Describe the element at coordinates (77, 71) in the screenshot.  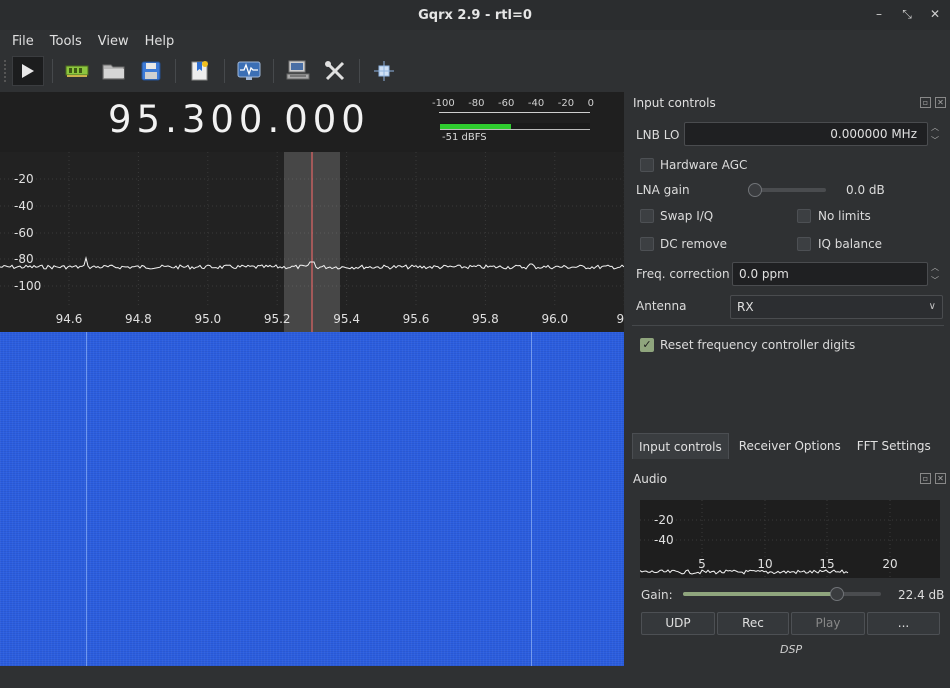
I see `io-devices-button` at that location.